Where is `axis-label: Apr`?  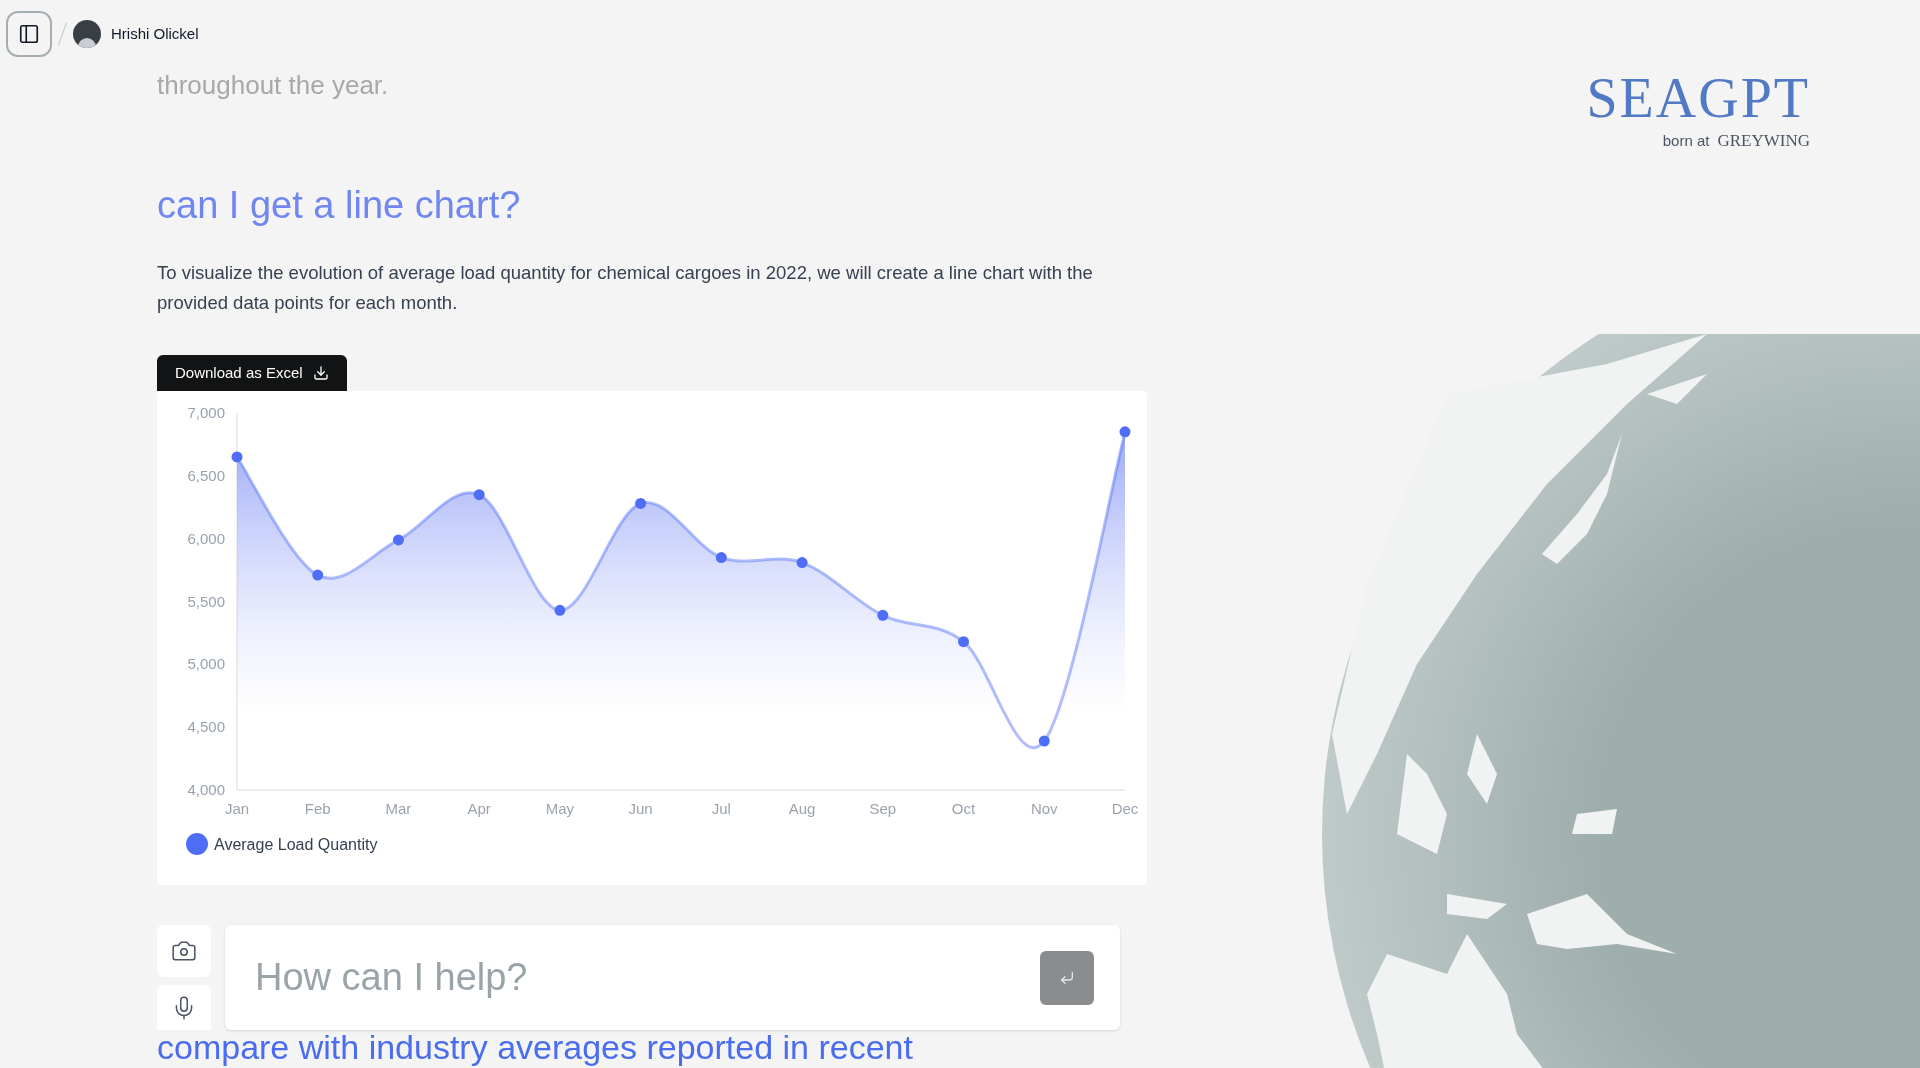
axis-label: Apr is located at coordinates (479, 808).